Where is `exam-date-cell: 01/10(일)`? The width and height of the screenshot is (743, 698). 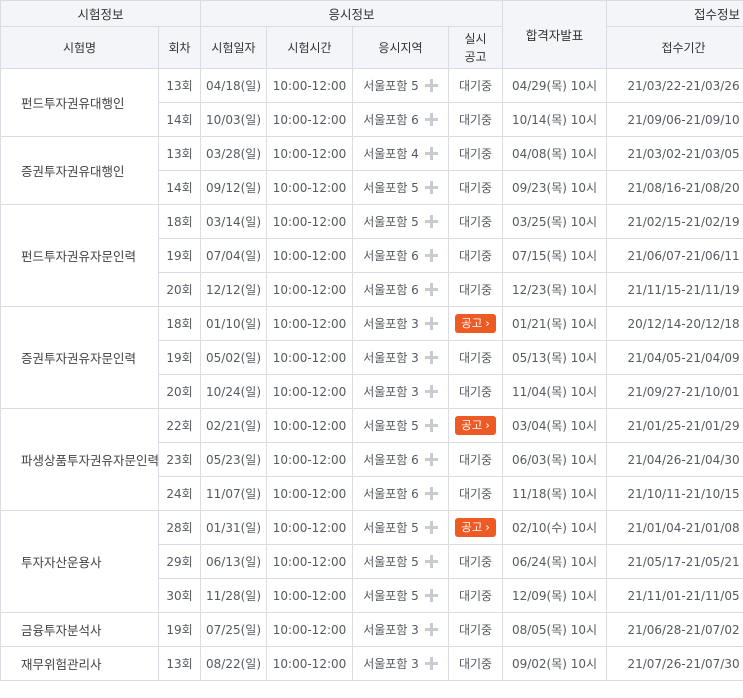 exam-date-cell: 01/10(일) is located at coordinates (234, 323).